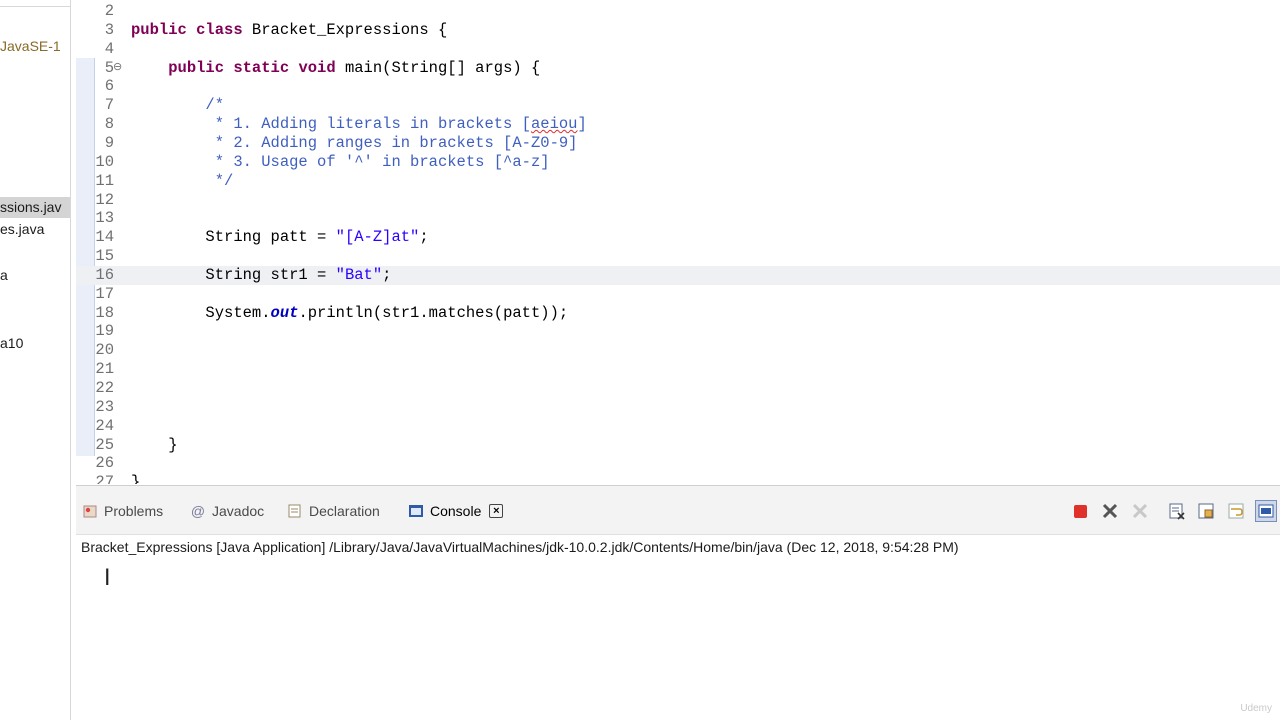 The height and width of the screenshot is (721, 1280). I want to click on code-line: 24, so click(678, 426).